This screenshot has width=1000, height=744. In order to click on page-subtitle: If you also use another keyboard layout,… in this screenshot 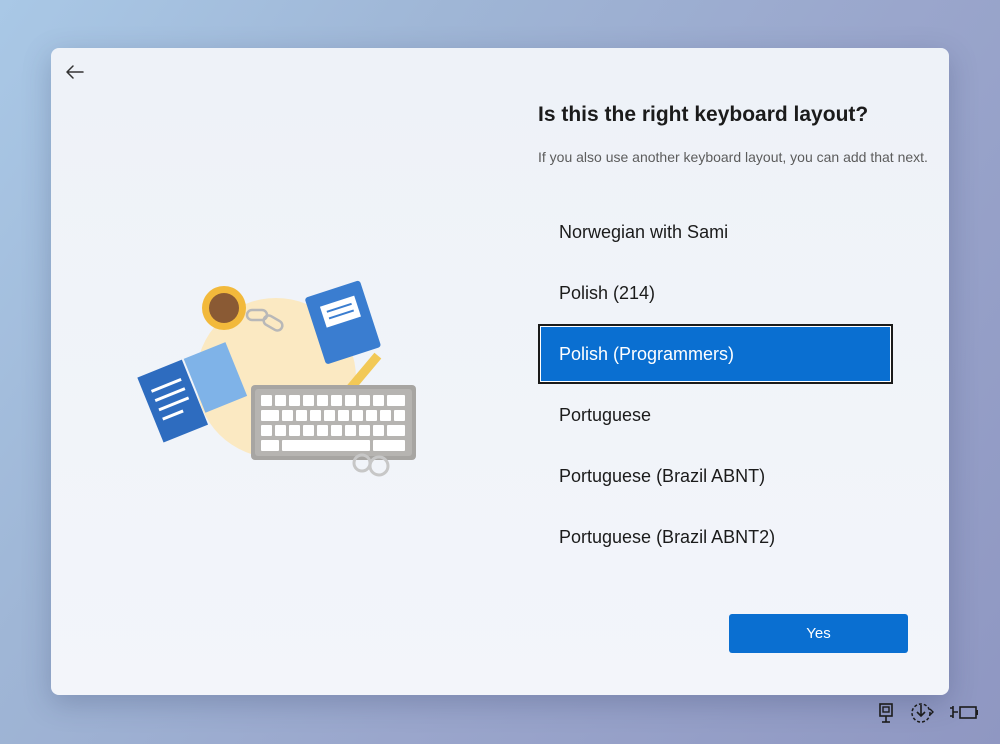, I will do `click(733, 157)`.